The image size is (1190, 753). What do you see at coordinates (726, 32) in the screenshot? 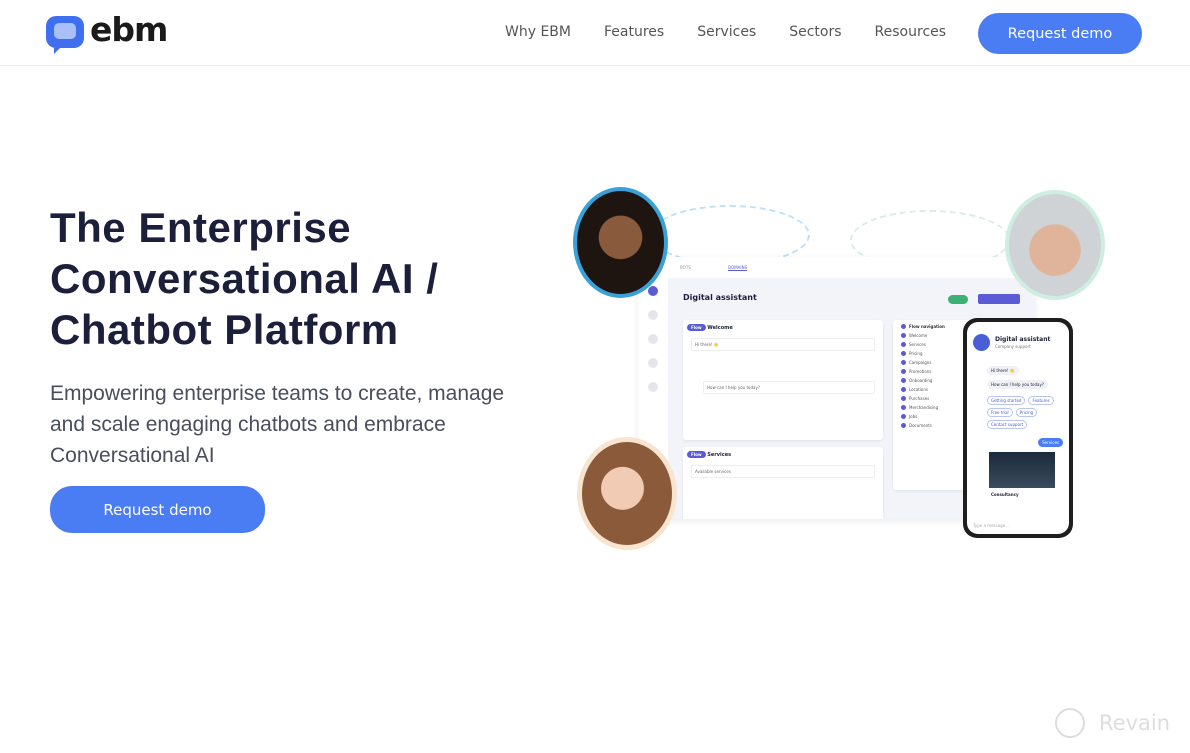
I see `nav-services: Services` at bounding box center [726, 32].